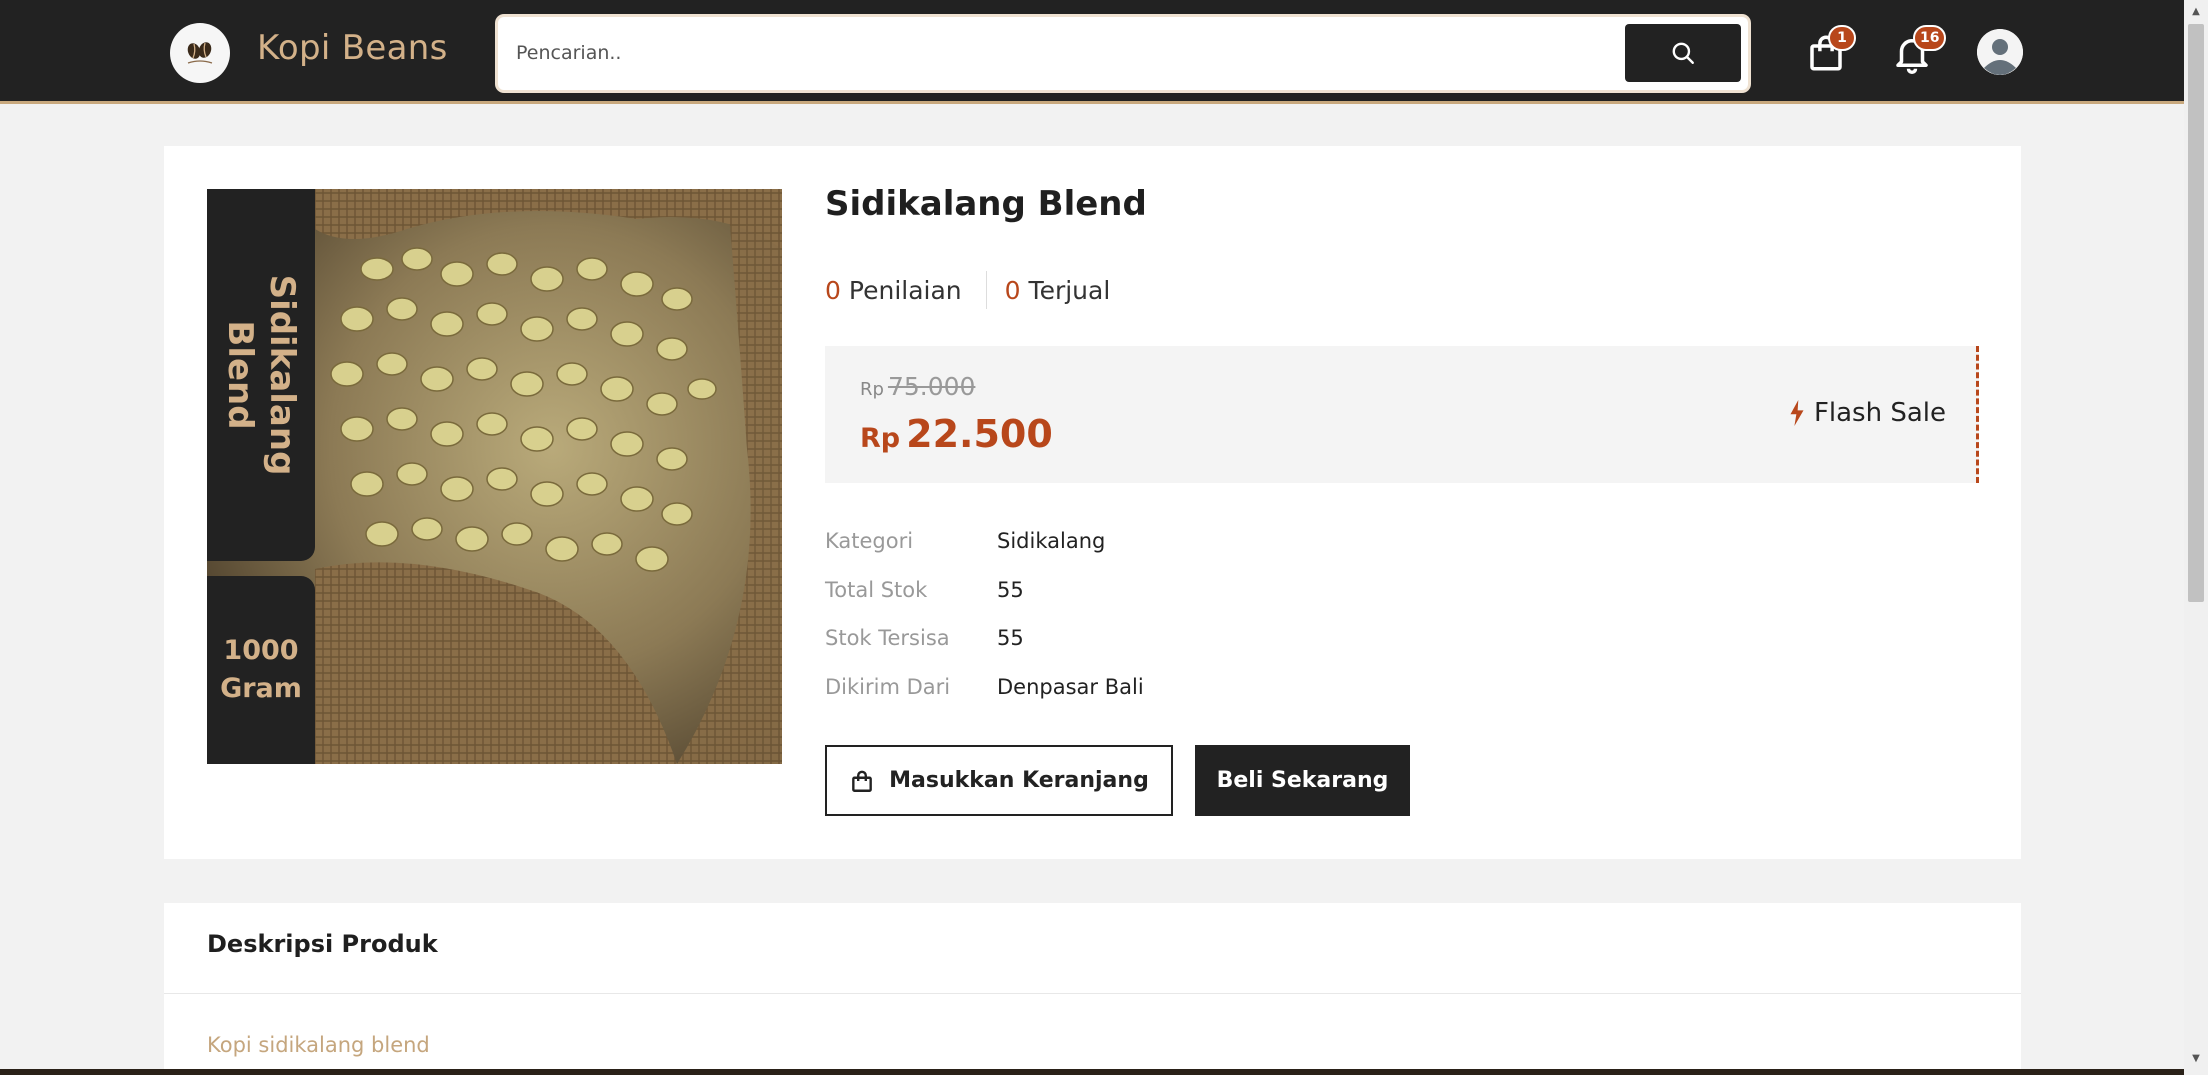  Describe the element at coordinates (869, 541) in the screenshot. I see `detail-label: Kategori` at that location.